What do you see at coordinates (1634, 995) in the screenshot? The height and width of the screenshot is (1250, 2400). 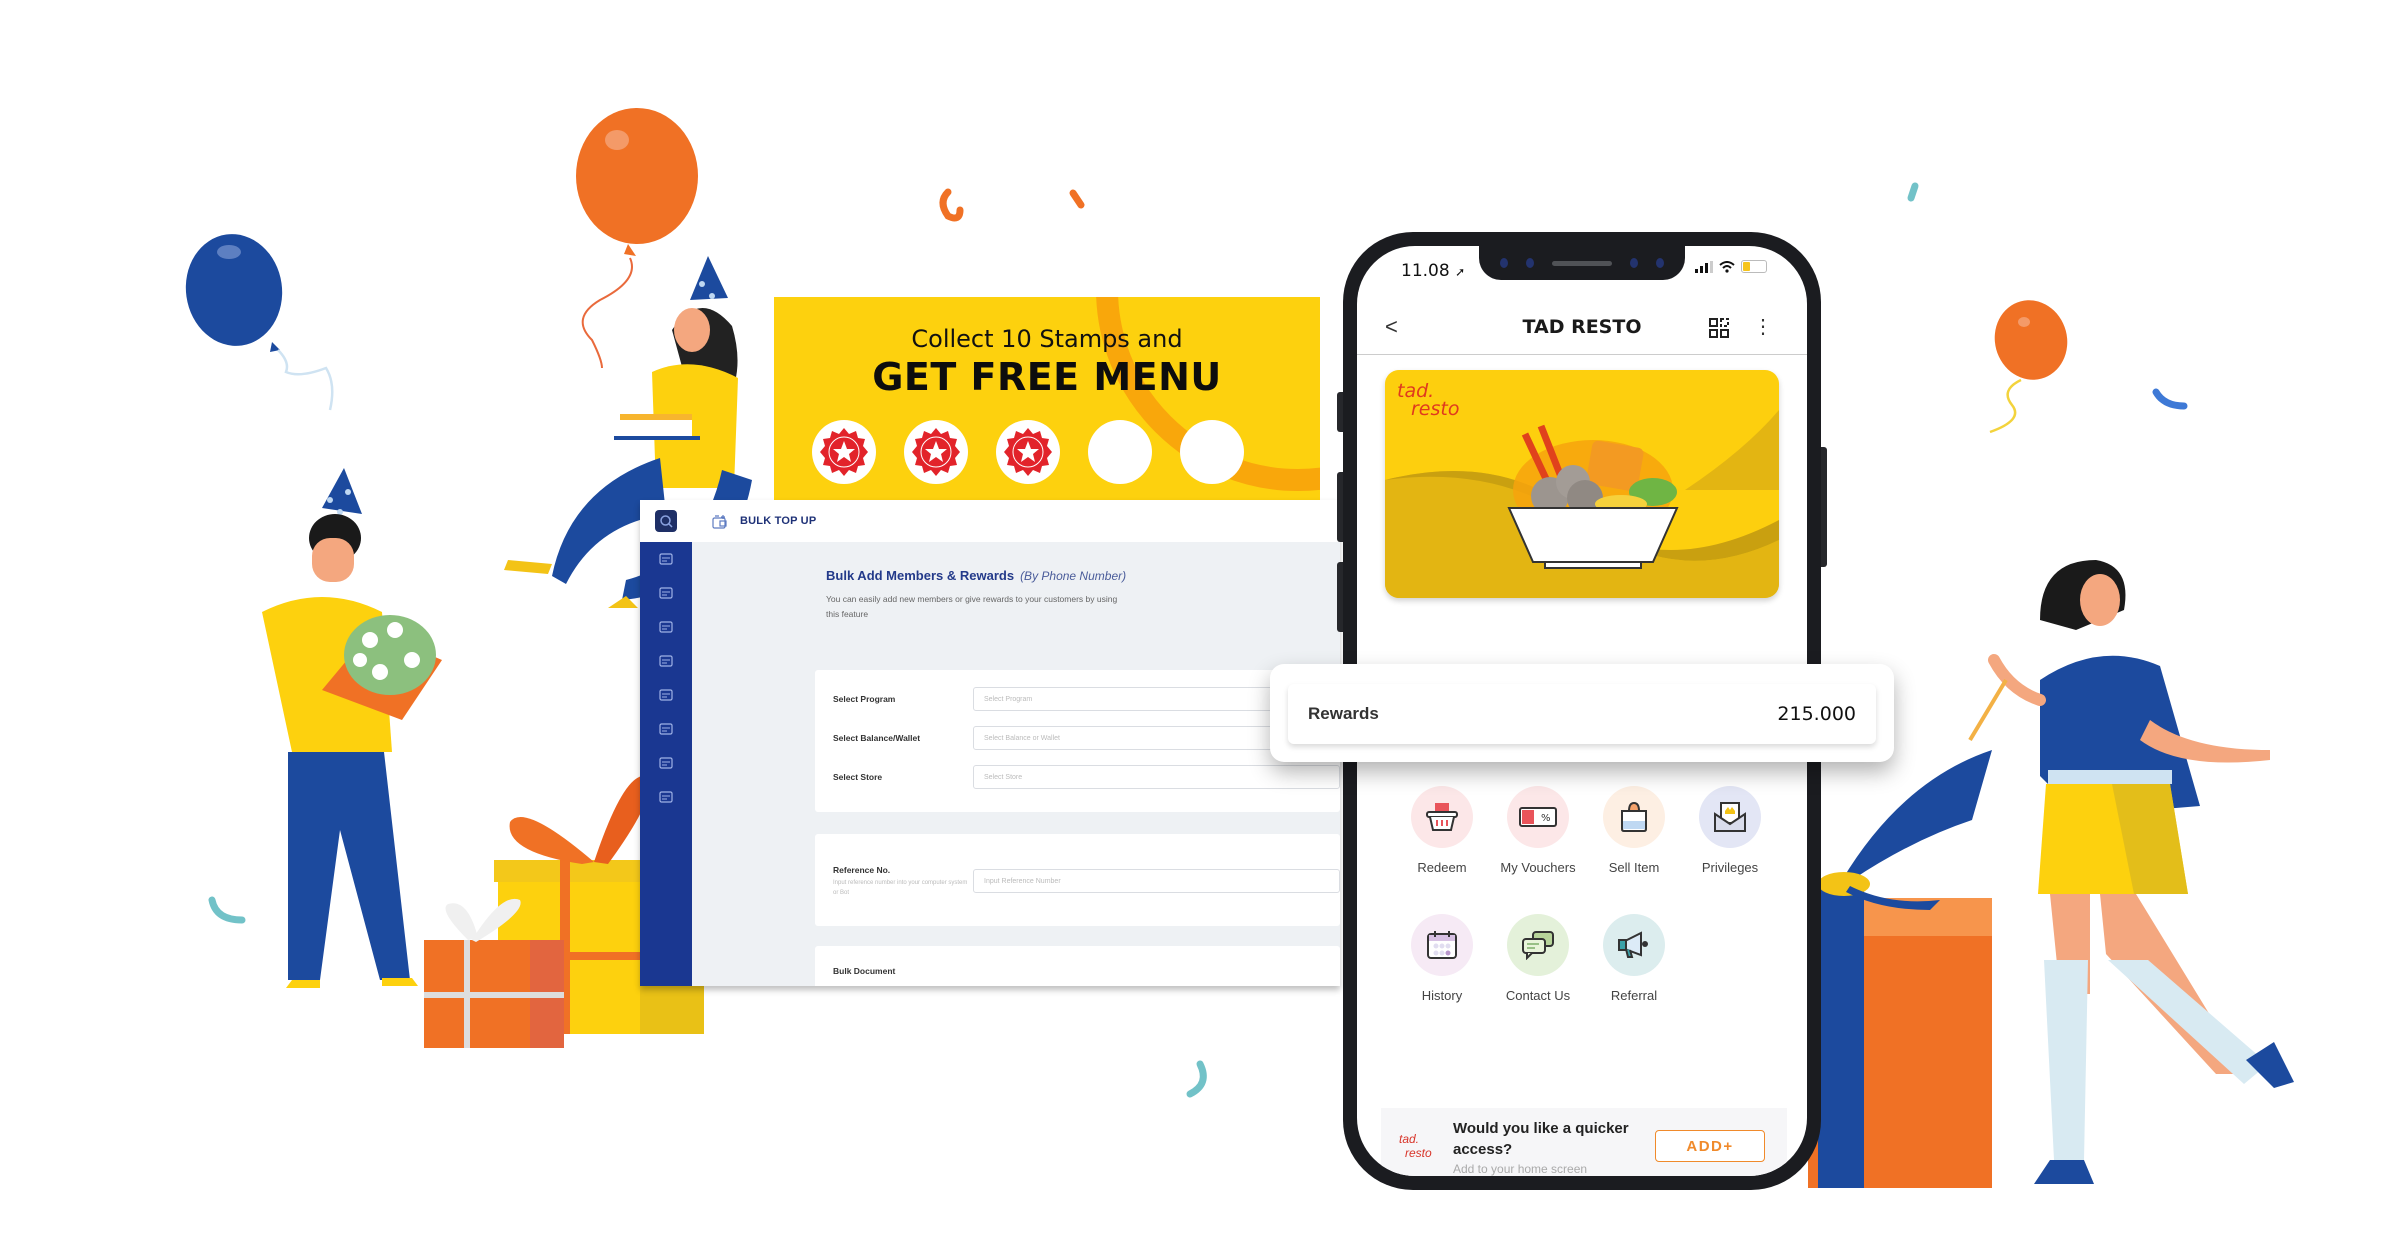 I see `menu-item-label: Referral` at bounding box center [1634, 995].